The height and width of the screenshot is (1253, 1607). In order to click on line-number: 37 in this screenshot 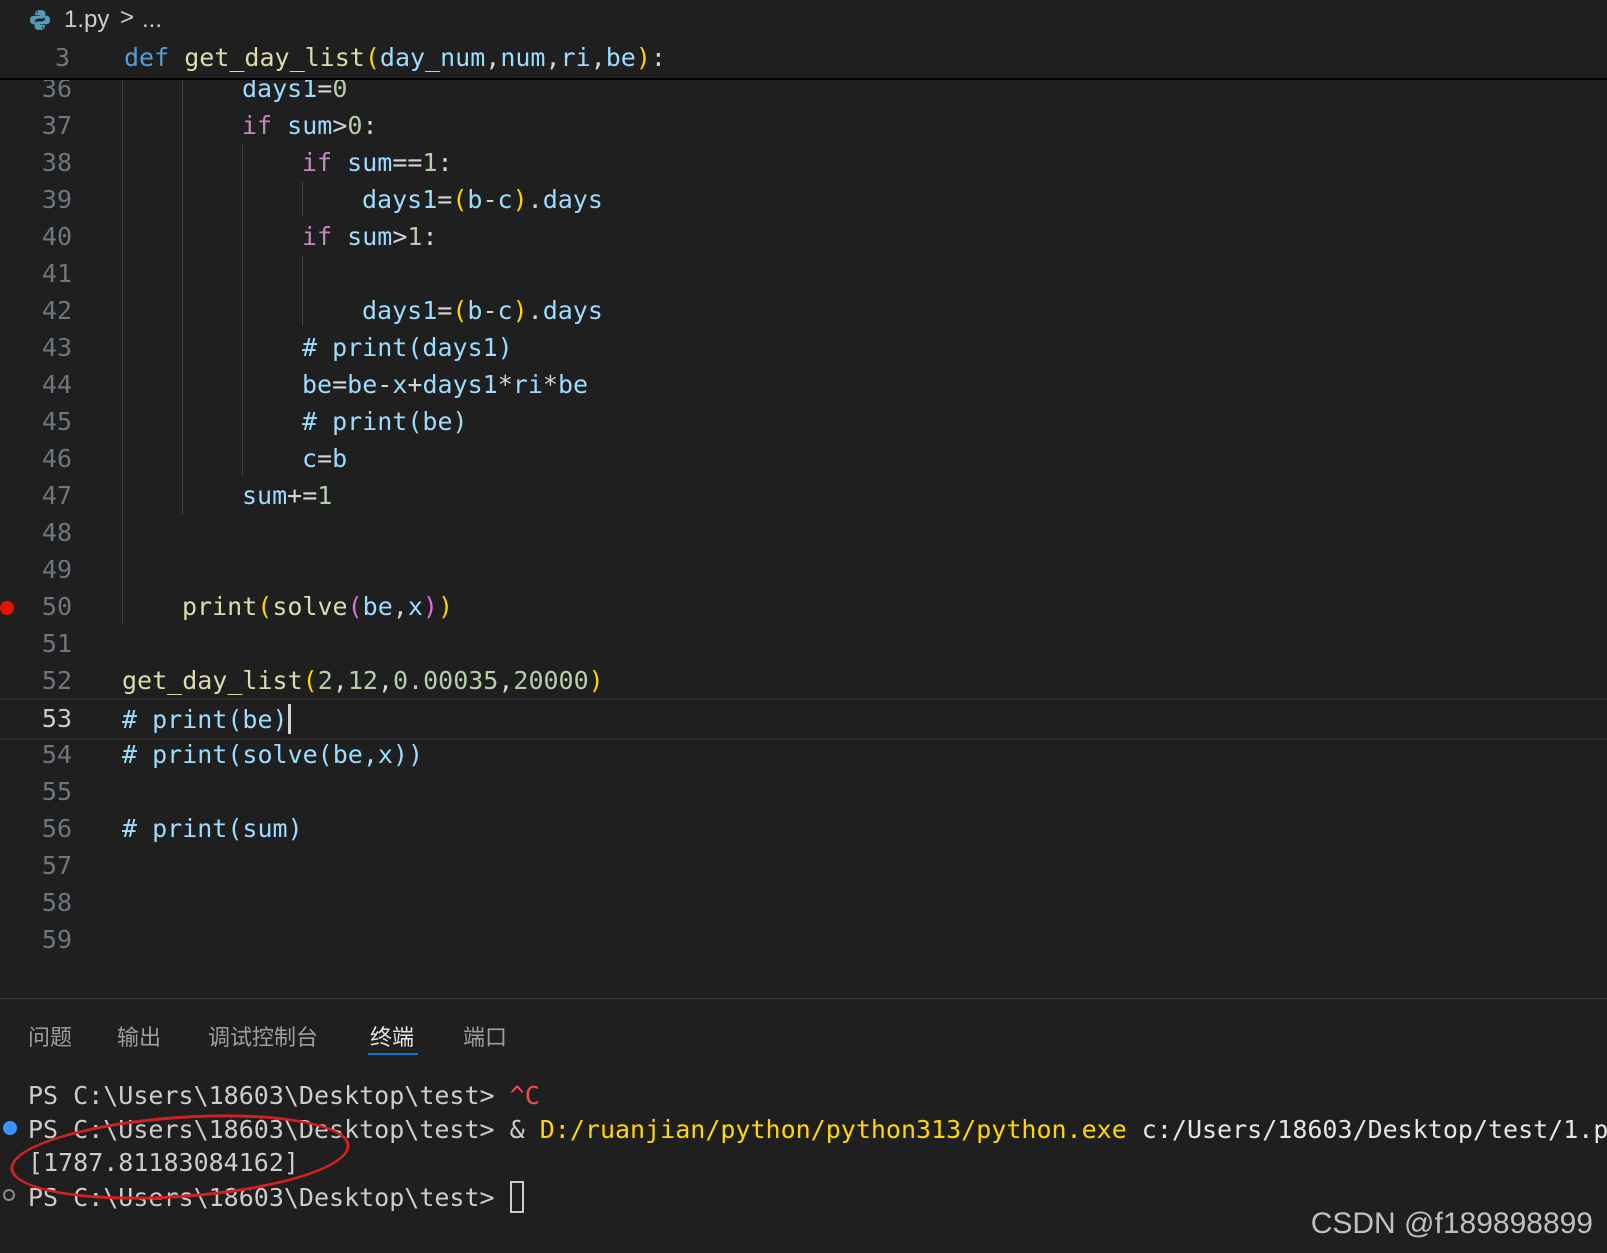, I will do `click(56, 125)`.